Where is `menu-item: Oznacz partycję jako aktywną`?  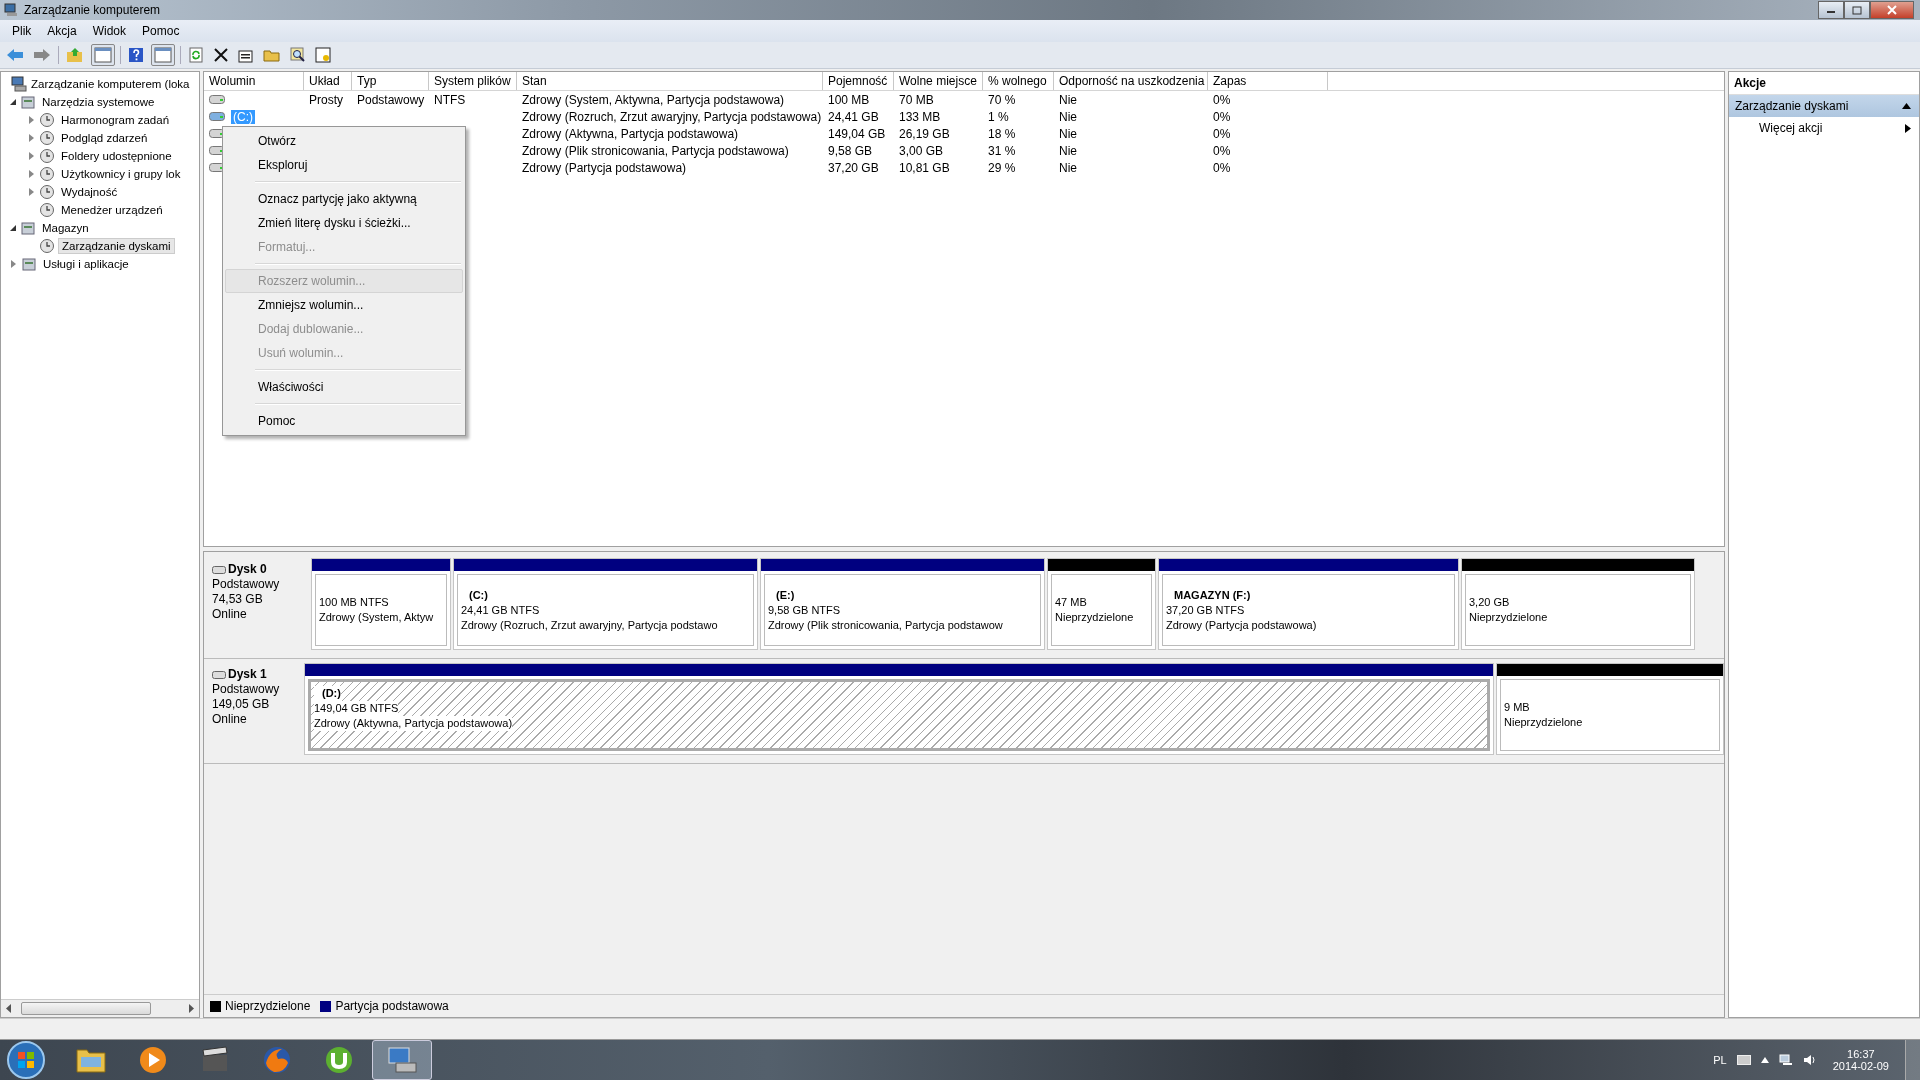
menu-item: Oznacz partycję jako aktywną is located at coordinates (344, 199).